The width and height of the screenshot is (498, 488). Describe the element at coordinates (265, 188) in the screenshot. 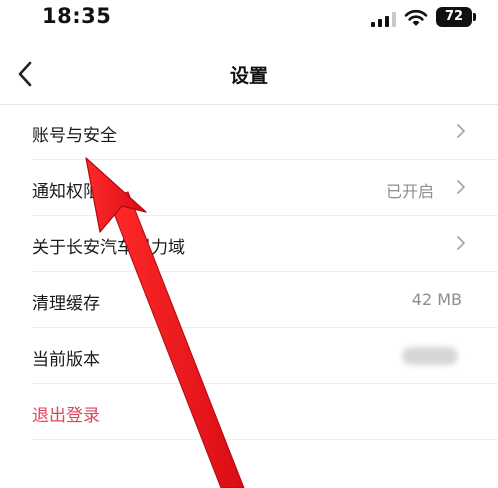

I see `settings-row-notification-permission: 通知权限 已开启` at that location.